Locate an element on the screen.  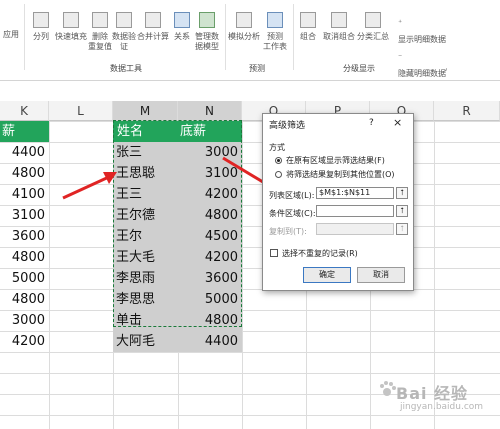
group-button: 组合 is located at coordinates (308, 27).